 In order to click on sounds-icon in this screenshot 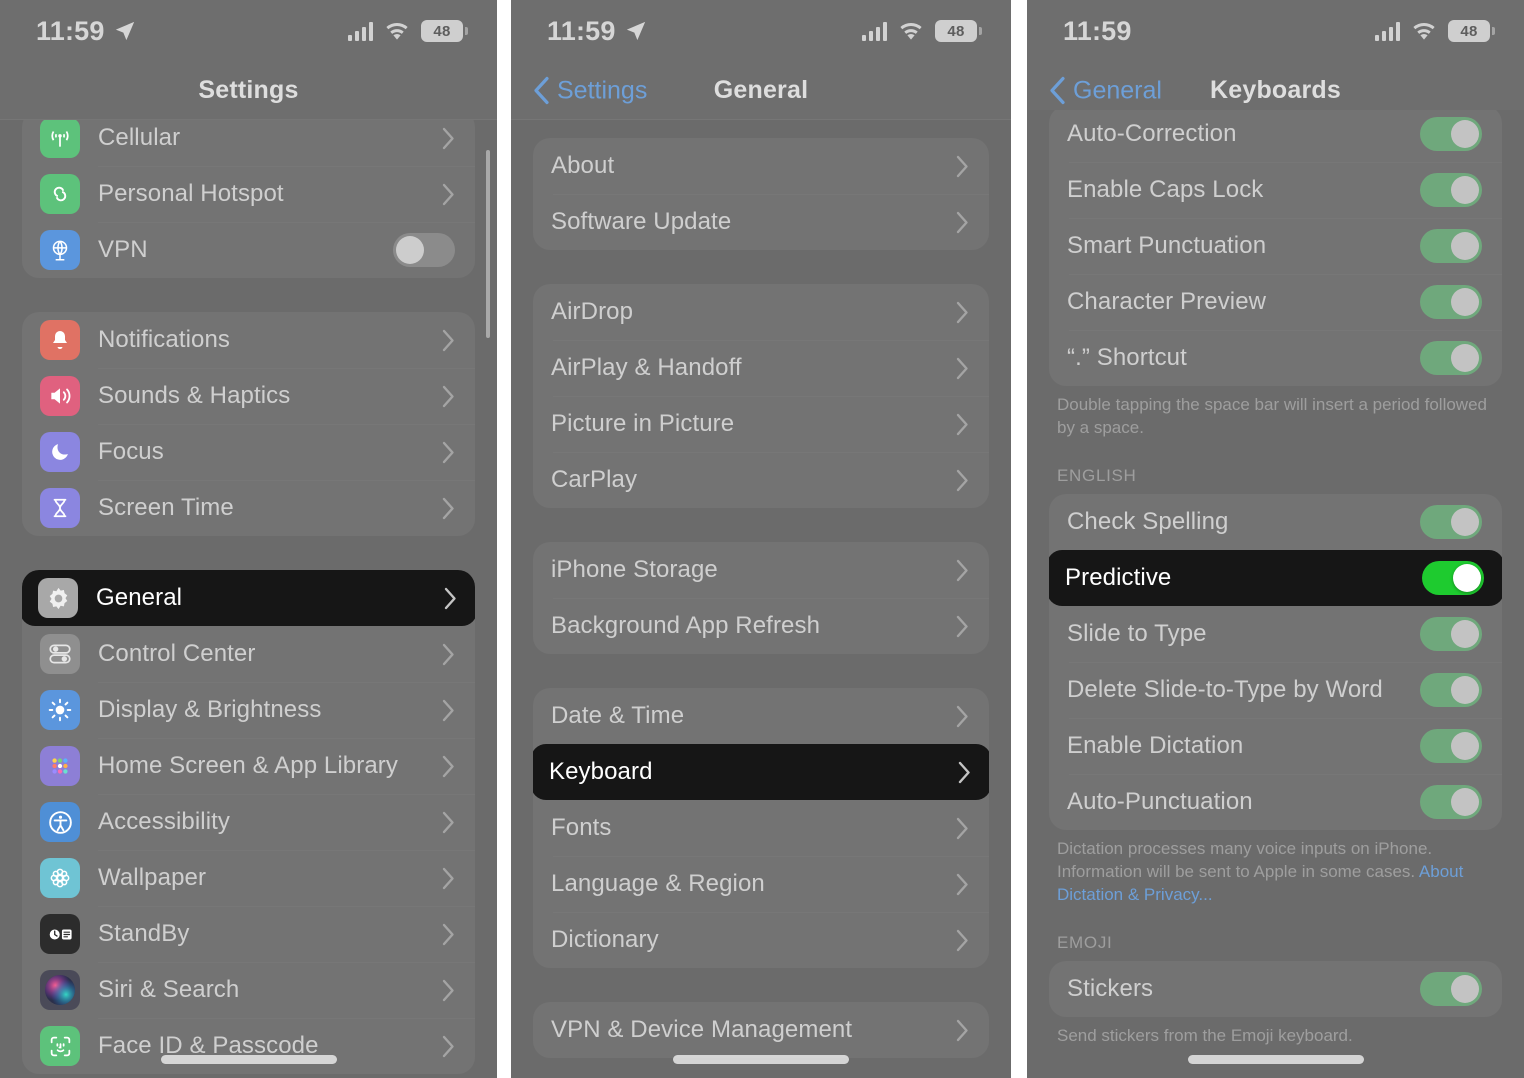, I will do `click(60, 396)`.